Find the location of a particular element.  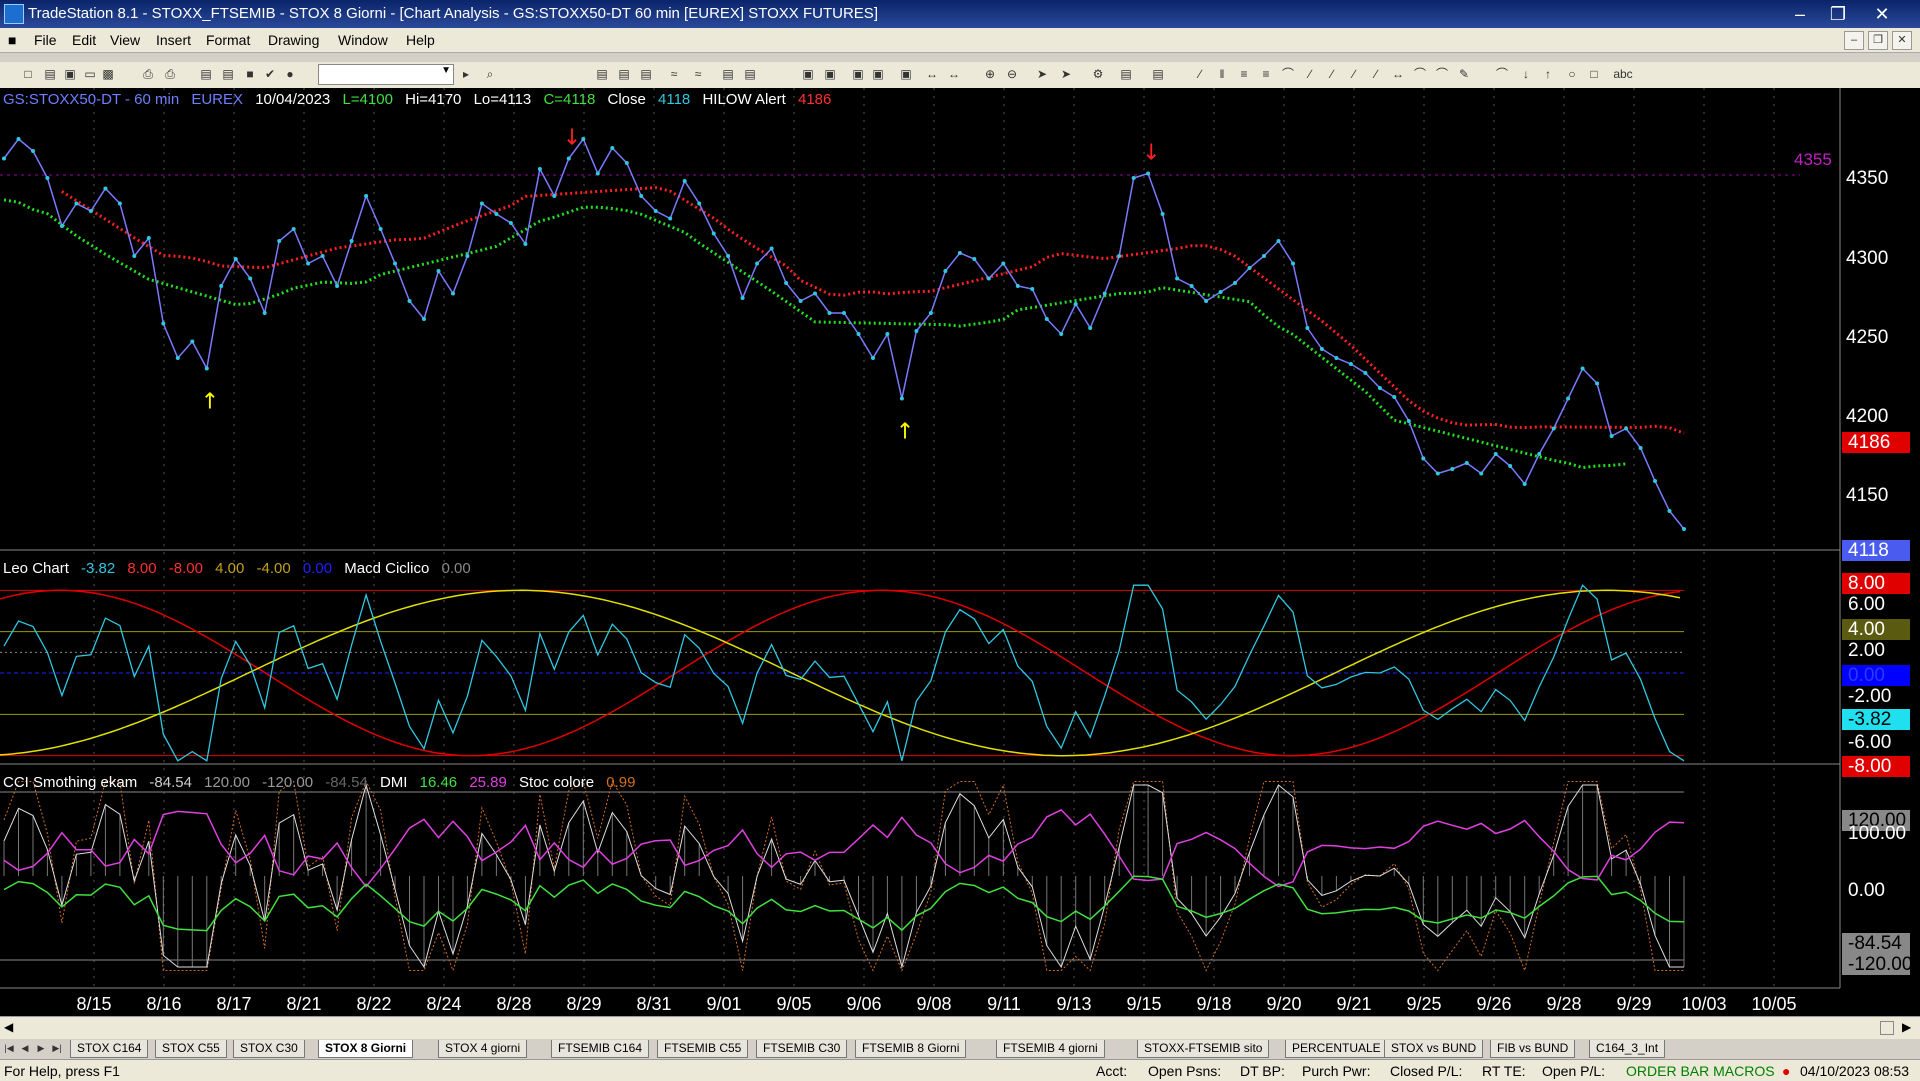

tile-icon: ▤ is located at coordinates (206, 74).